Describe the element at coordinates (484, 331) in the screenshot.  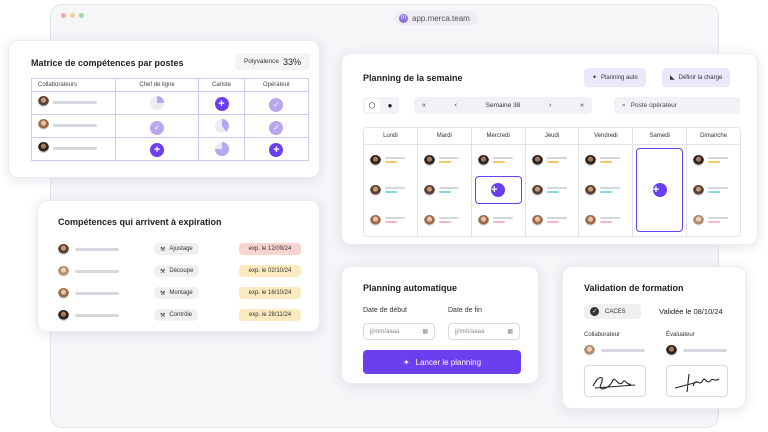
I see `end-date-field: jj/mm/aaaa ▦` at that location.